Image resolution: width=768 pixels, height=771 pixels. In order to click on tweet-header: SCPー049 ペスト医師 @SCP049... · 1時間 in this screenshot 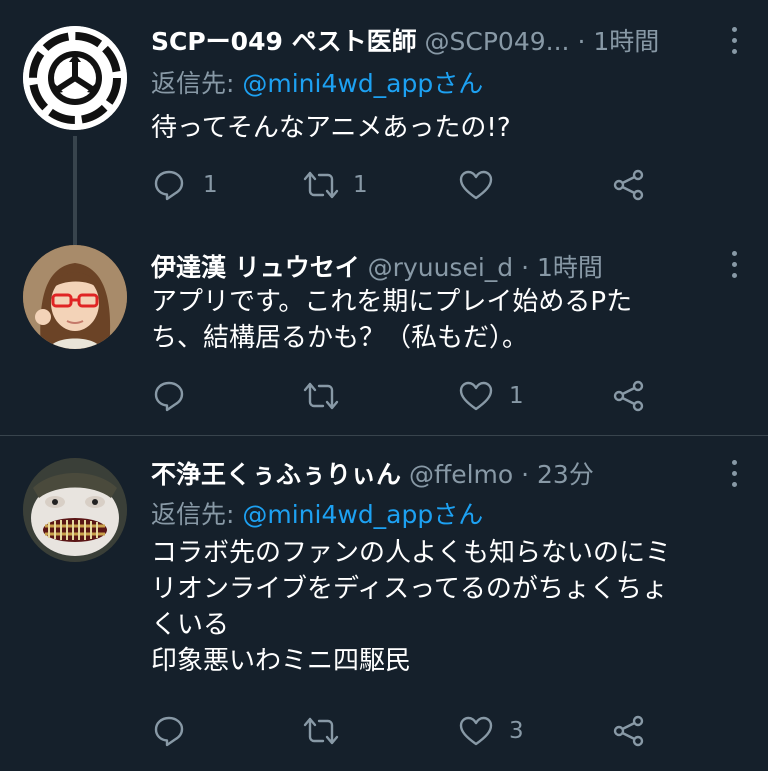, I will do `click(431, 42)`.